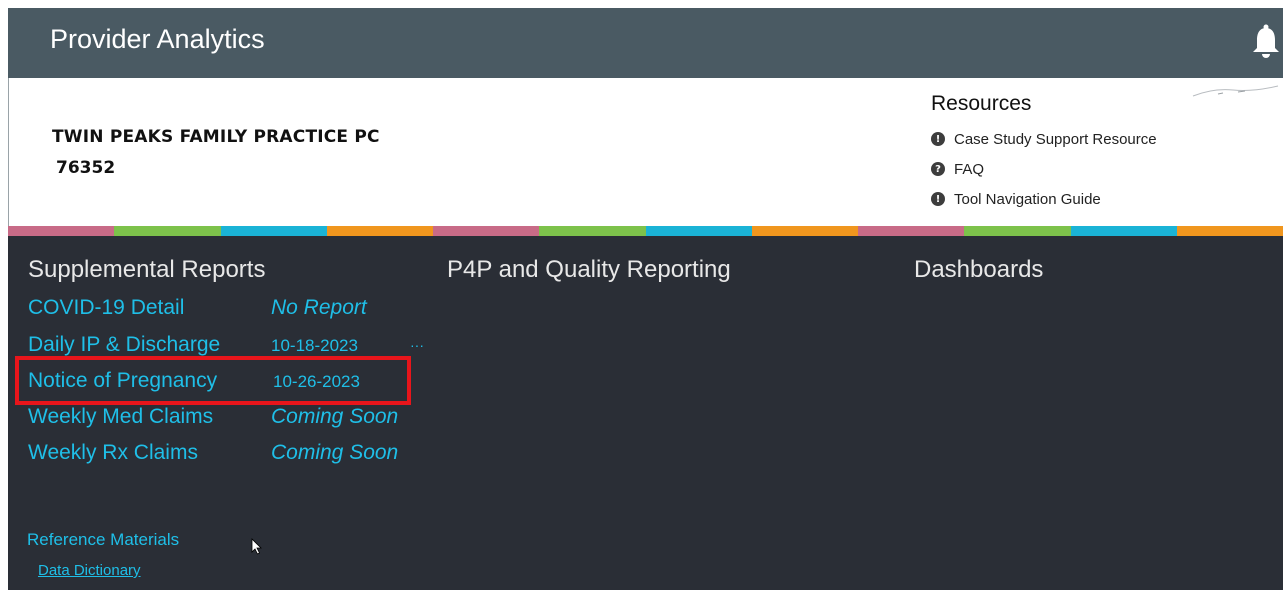  I want to click on report-name: Weekly Rx Claims, so click(113, 453).